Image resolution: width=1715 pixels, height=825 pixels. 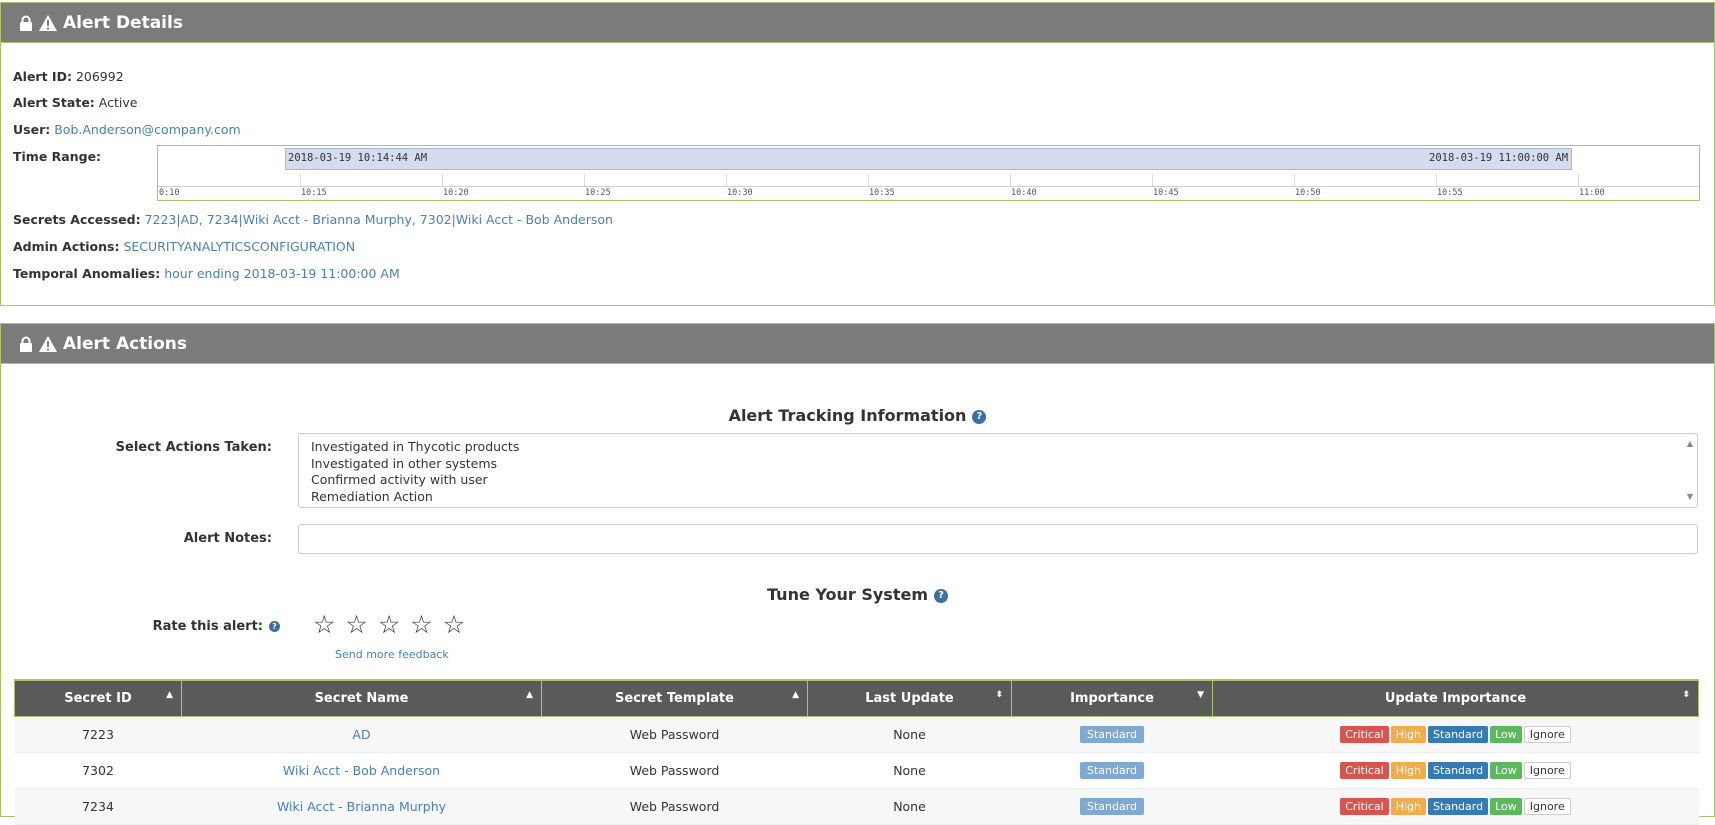 What do you see at coordinates (392, 654) in the screenshot?
I see `send-feedback-link: Send more feedback` at bounding box center [392, 654].